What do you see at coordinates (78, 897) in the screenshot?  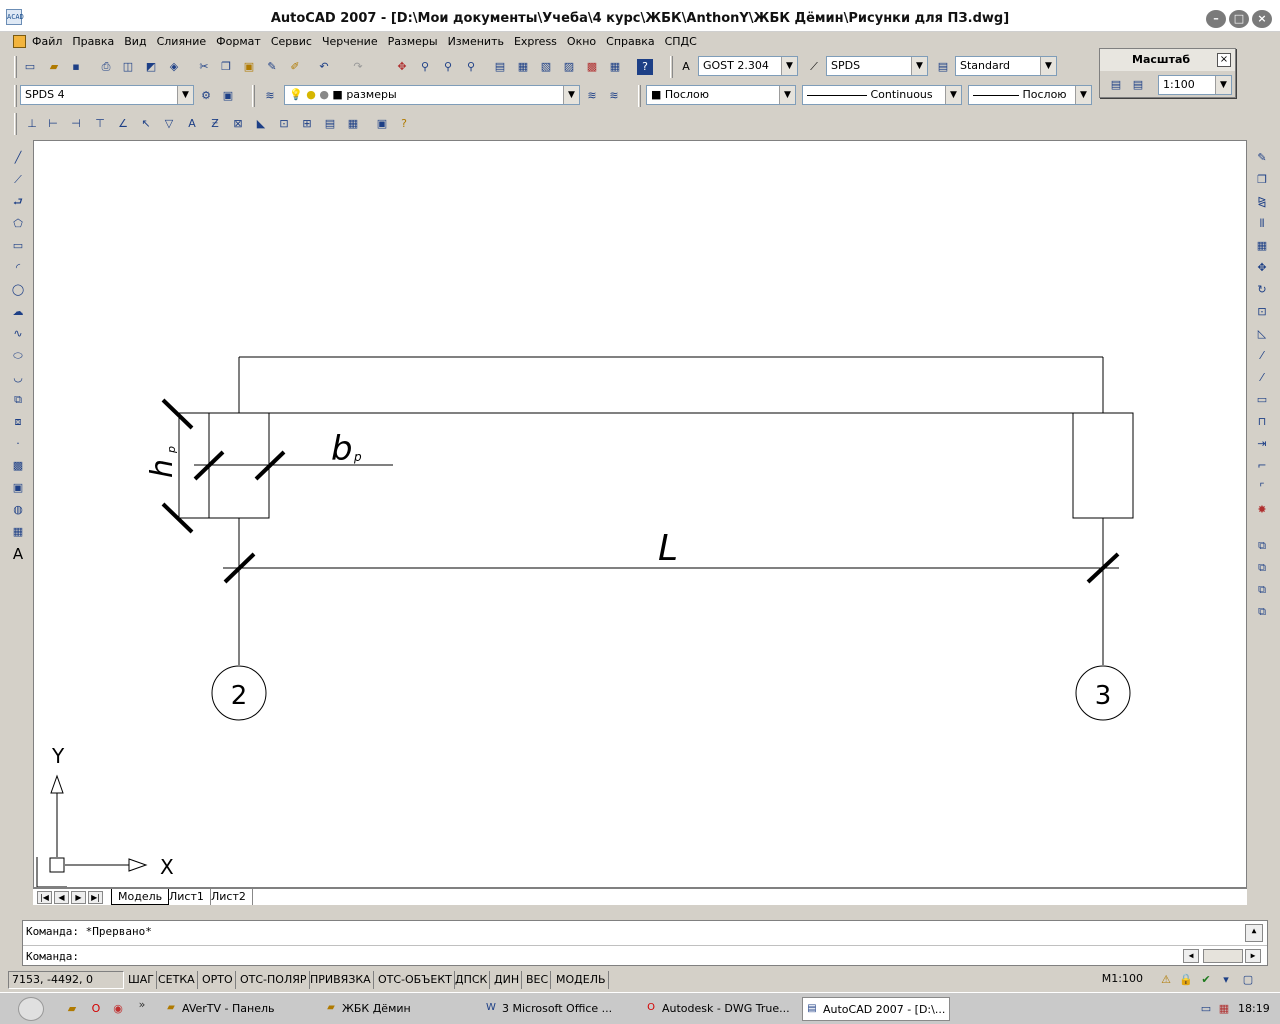 I see `next-tab-icon: ▶` at bounding box center [78, 897].